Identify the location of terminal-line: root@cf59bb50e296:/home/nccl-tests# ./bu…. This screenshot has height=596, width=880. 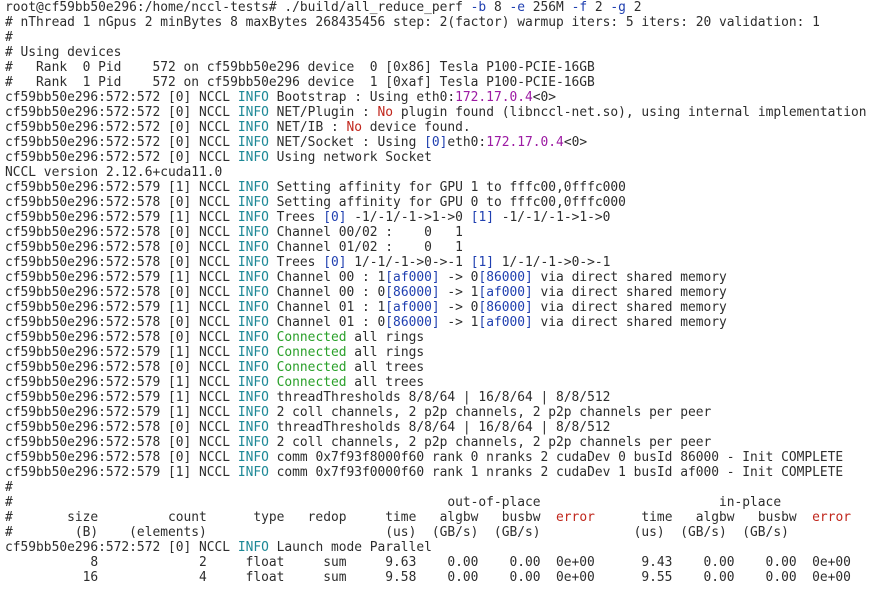
(442, 7).